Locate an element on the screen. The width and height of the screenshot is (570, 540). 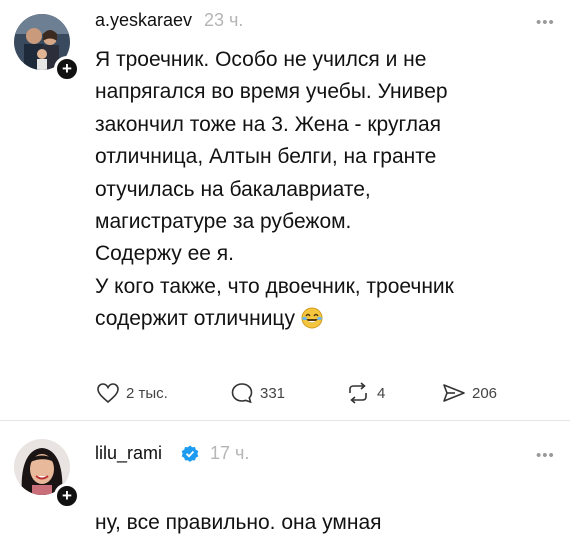
repost-action: 4 is located at coordinates (365, 393).